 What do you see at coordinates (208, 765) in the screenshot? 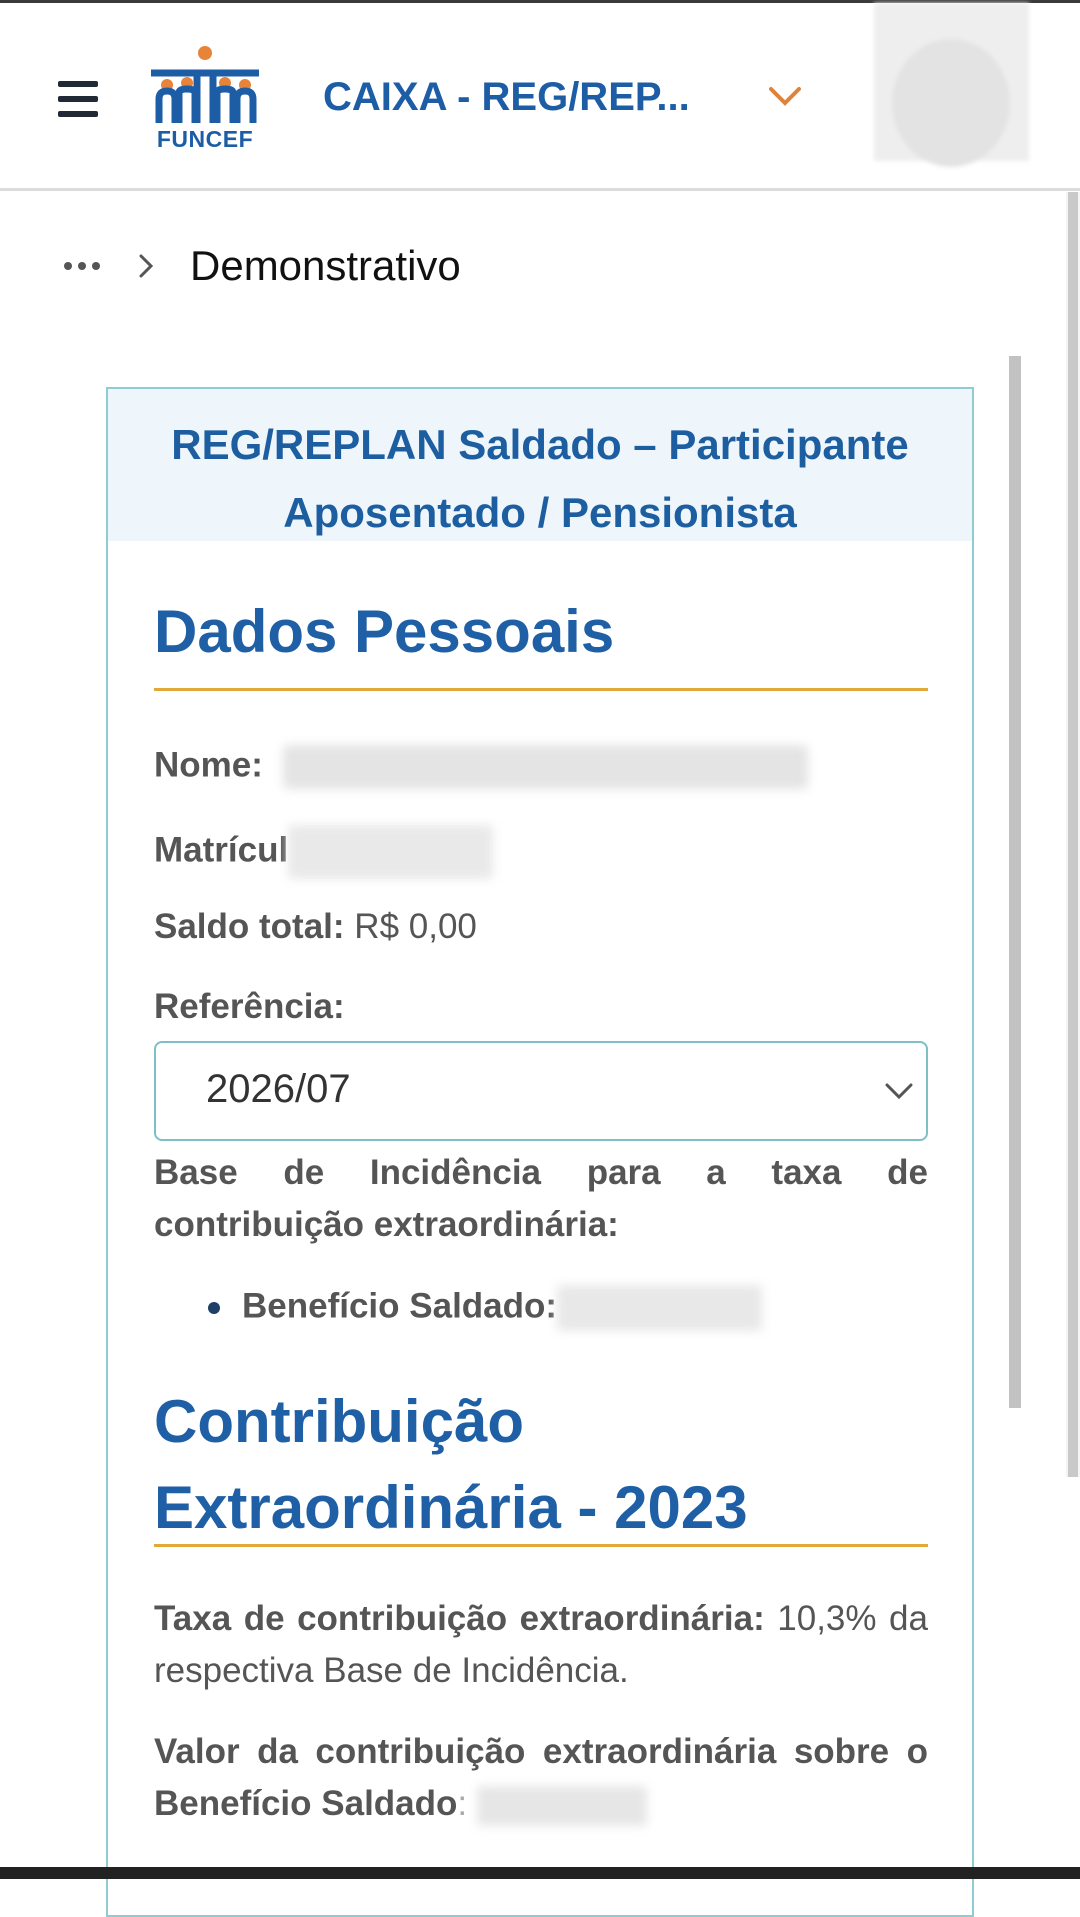
I see `nome-label: Nome:` at bounding box center [208, 765].